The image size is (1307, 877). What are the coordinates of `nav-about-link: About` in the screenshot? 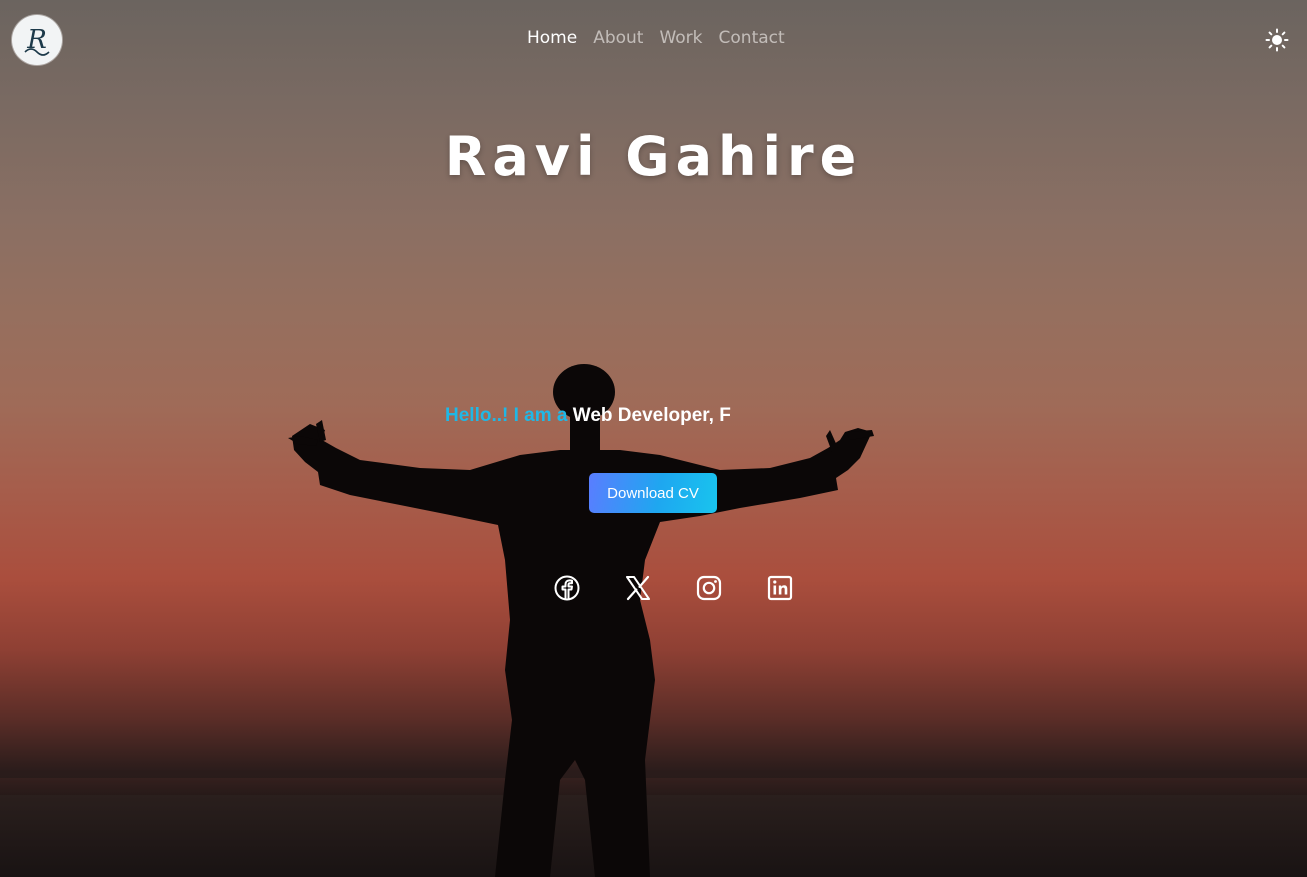 It's located at (618, 38).